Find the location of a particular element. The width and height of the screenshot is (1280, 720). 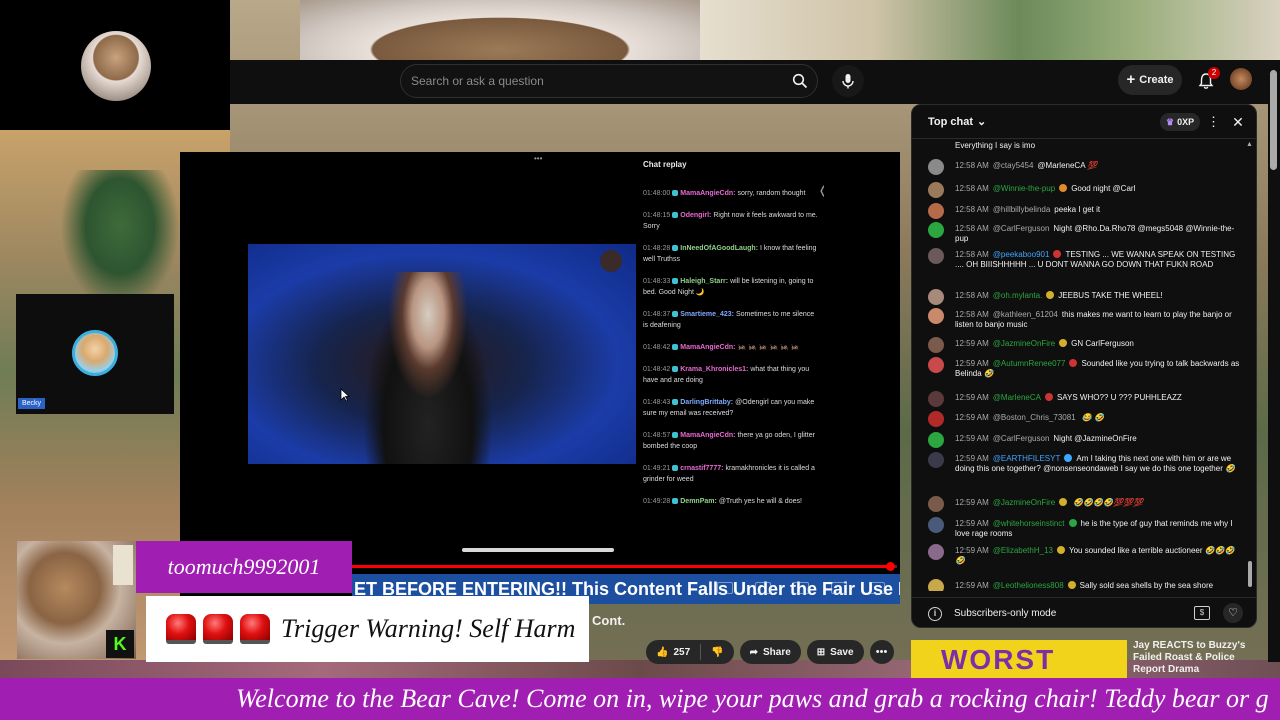

more-actions-button: ••• is located at coordinates (881, 652).